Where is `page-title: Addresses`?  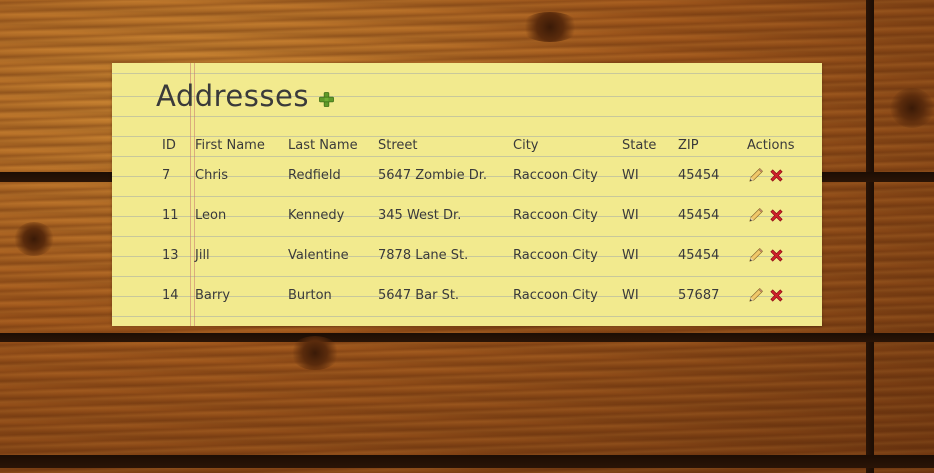
page-title: Addresses is located at coordinates (232, 96).